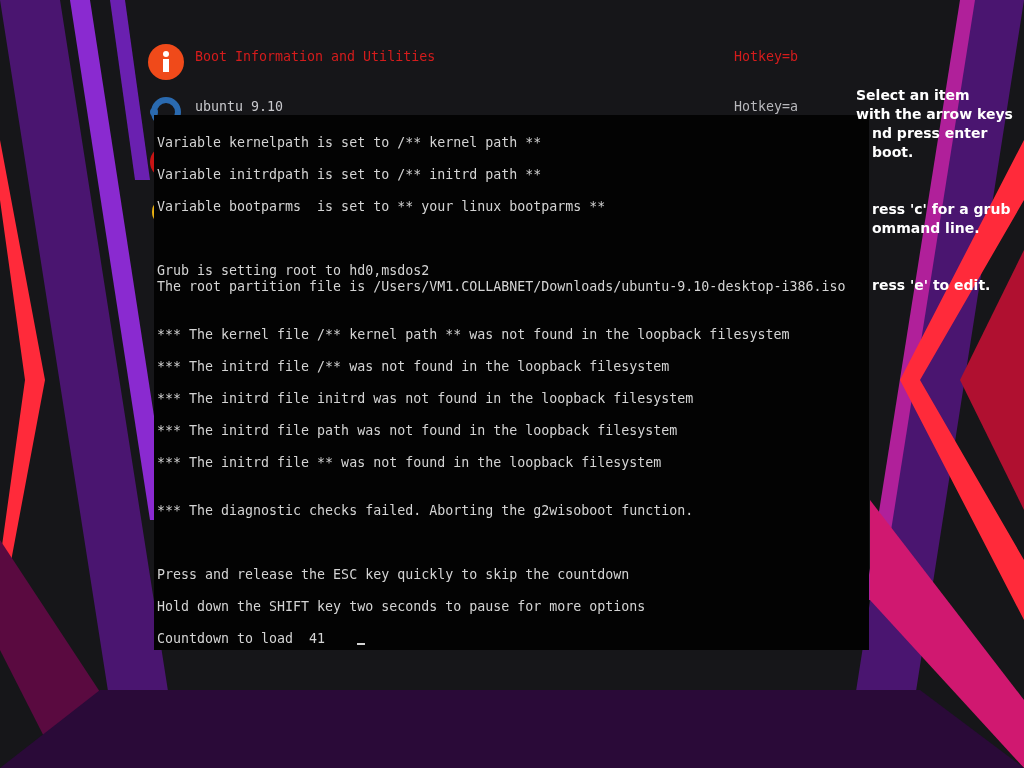 Image resolution: width=1024 pixels, height=768 pixels. Describe the element at coordinates (426, 511) in the screenshot. I see `terminal-line: *** The diagnostic checks failed. Aborting the g2wisoboot function.` at that location.